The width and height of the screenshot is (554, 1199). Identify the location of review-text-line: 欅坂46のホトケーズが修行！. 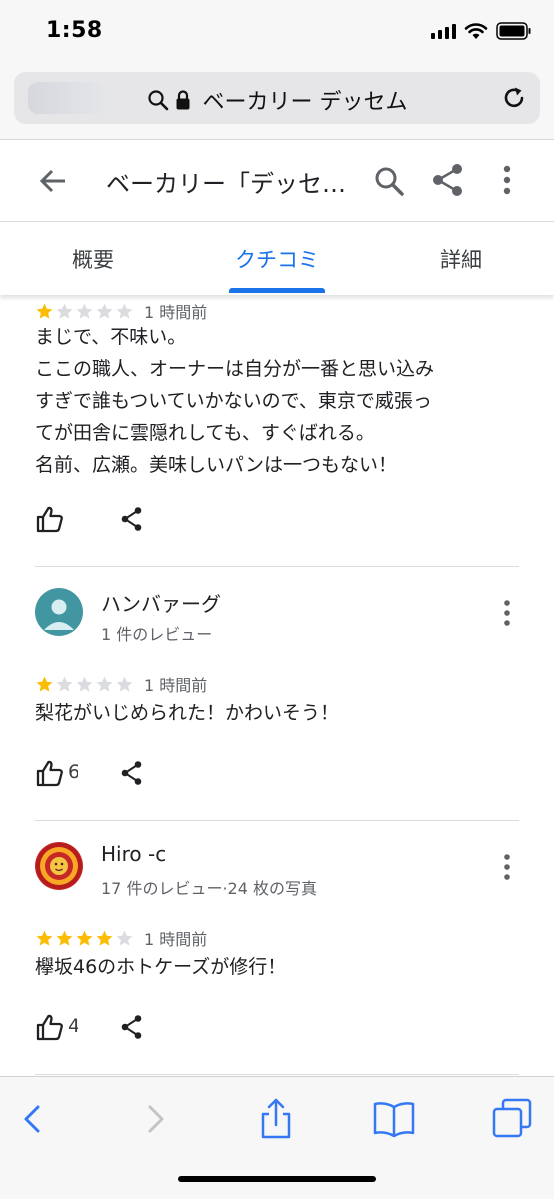
(161, 967).